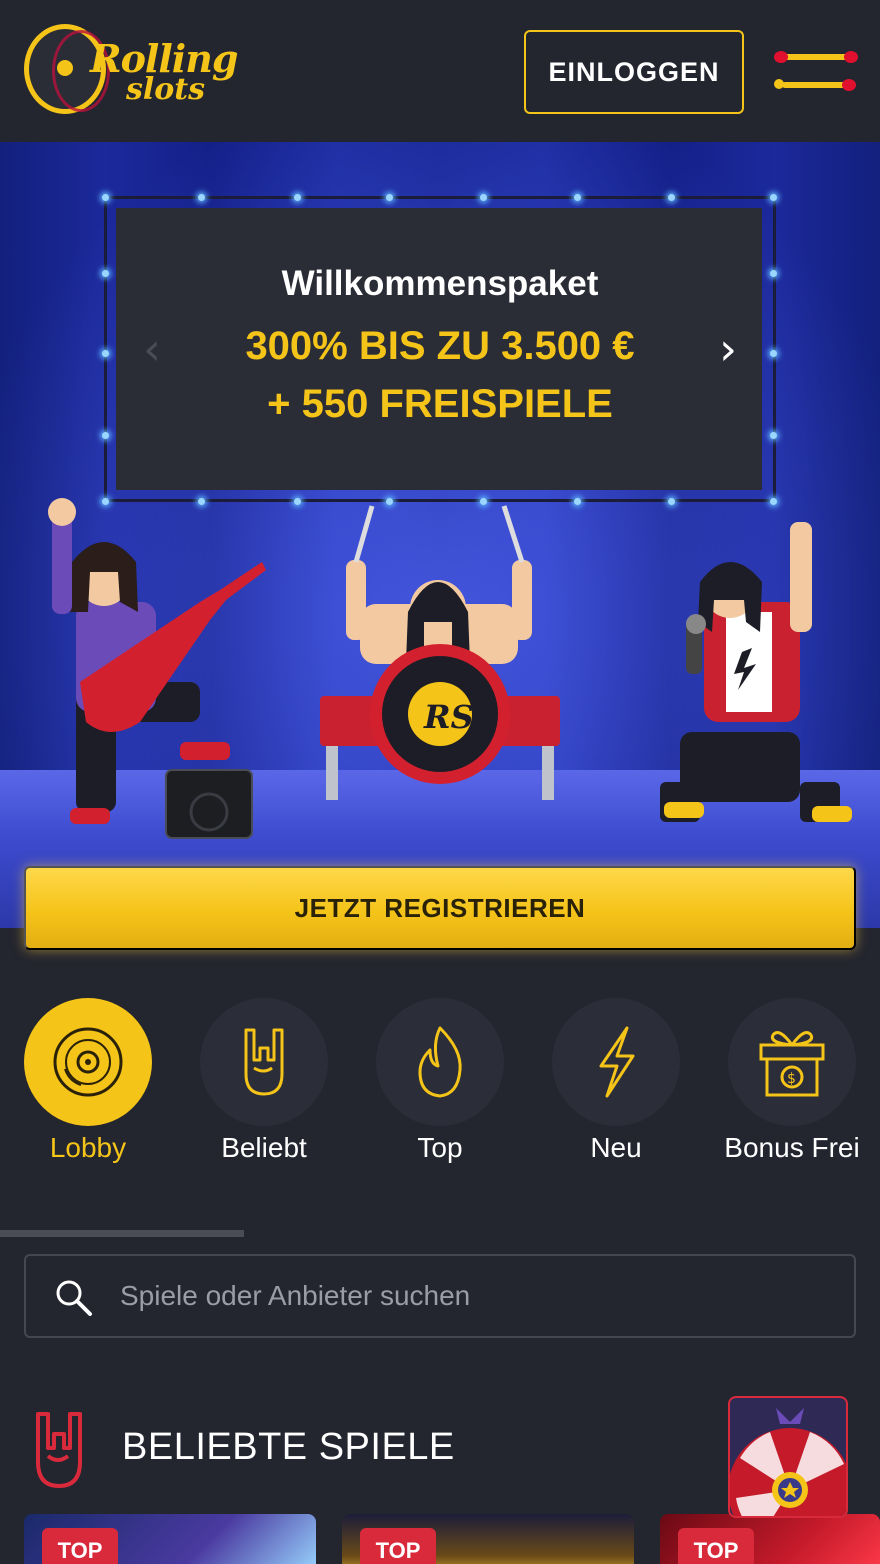  I want to click on category-label: Lobby, so click(88, 1147).